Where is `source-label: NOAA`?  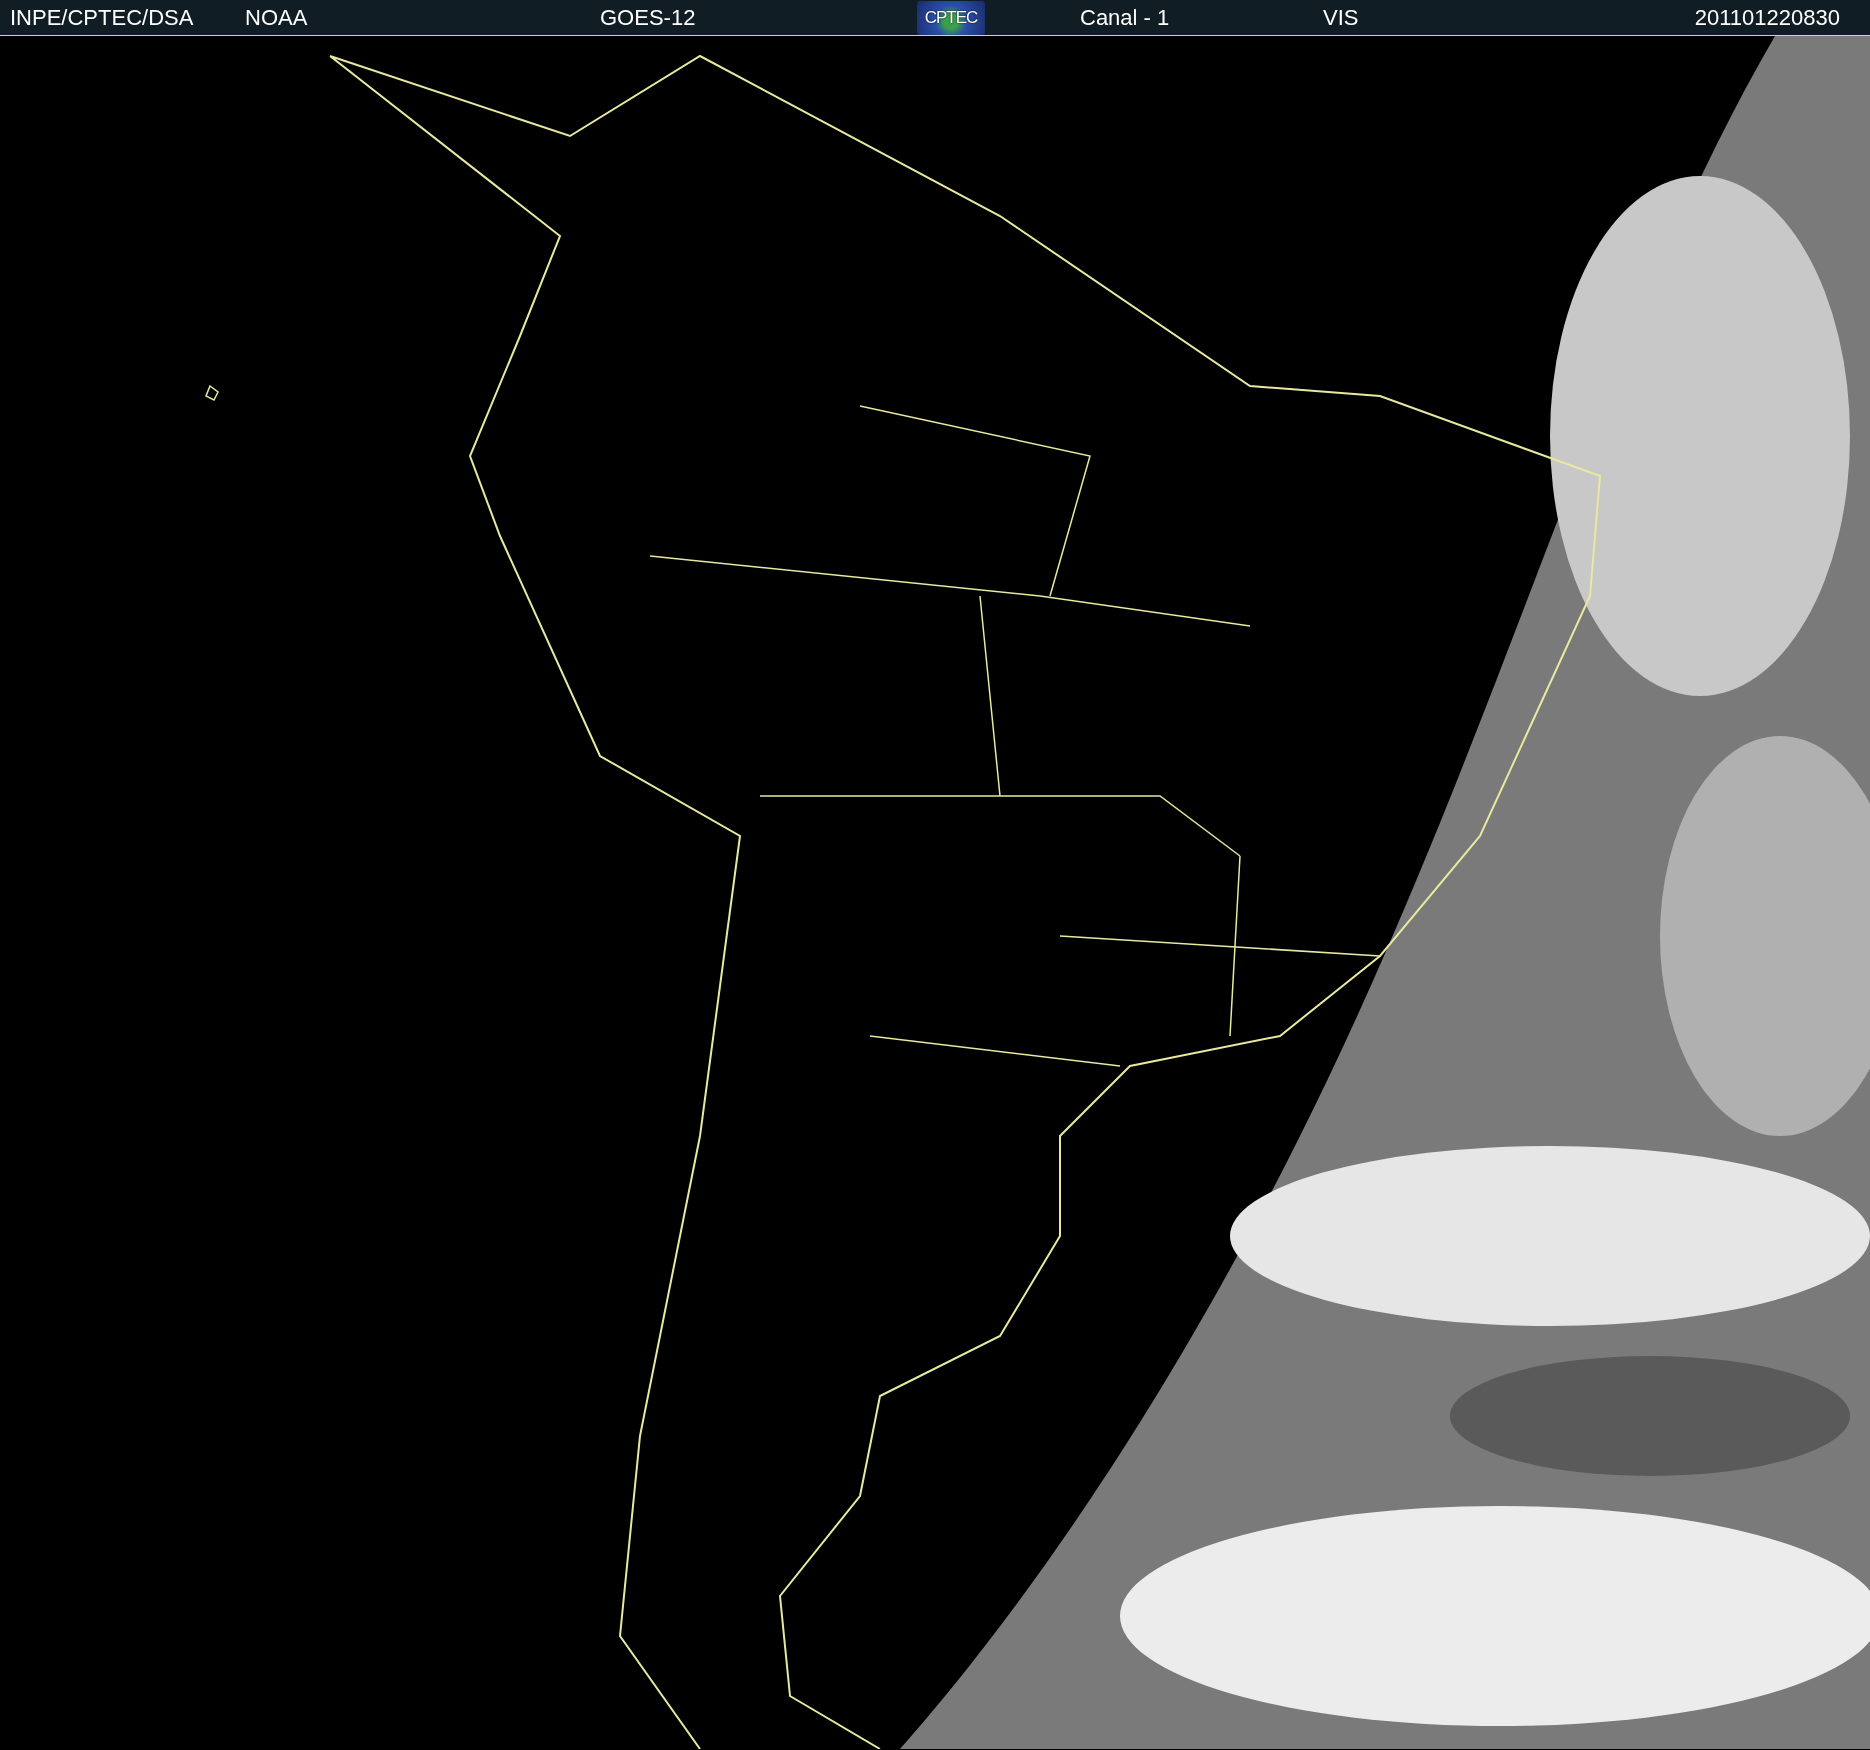
source-label: NOAA is located at coordinates (276, 17).